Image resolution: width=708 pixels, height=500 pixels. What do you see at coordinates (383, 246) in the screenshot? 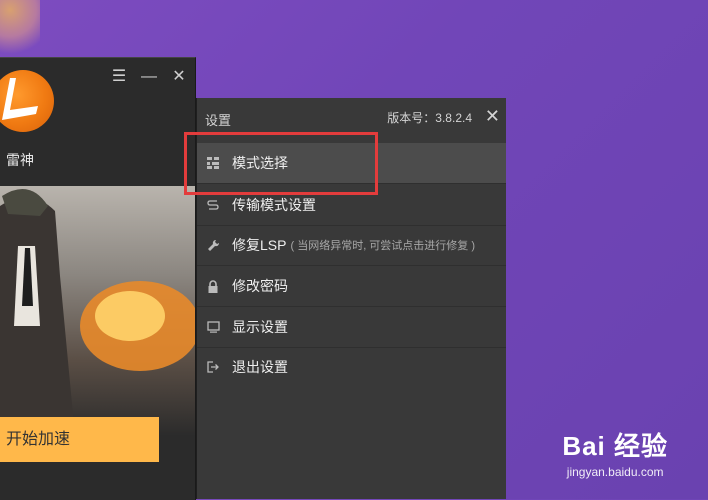
I see `repair-hint: ( 当网络异常时, 可尝试点击进行修复 )` at bounding box center [383, 246].